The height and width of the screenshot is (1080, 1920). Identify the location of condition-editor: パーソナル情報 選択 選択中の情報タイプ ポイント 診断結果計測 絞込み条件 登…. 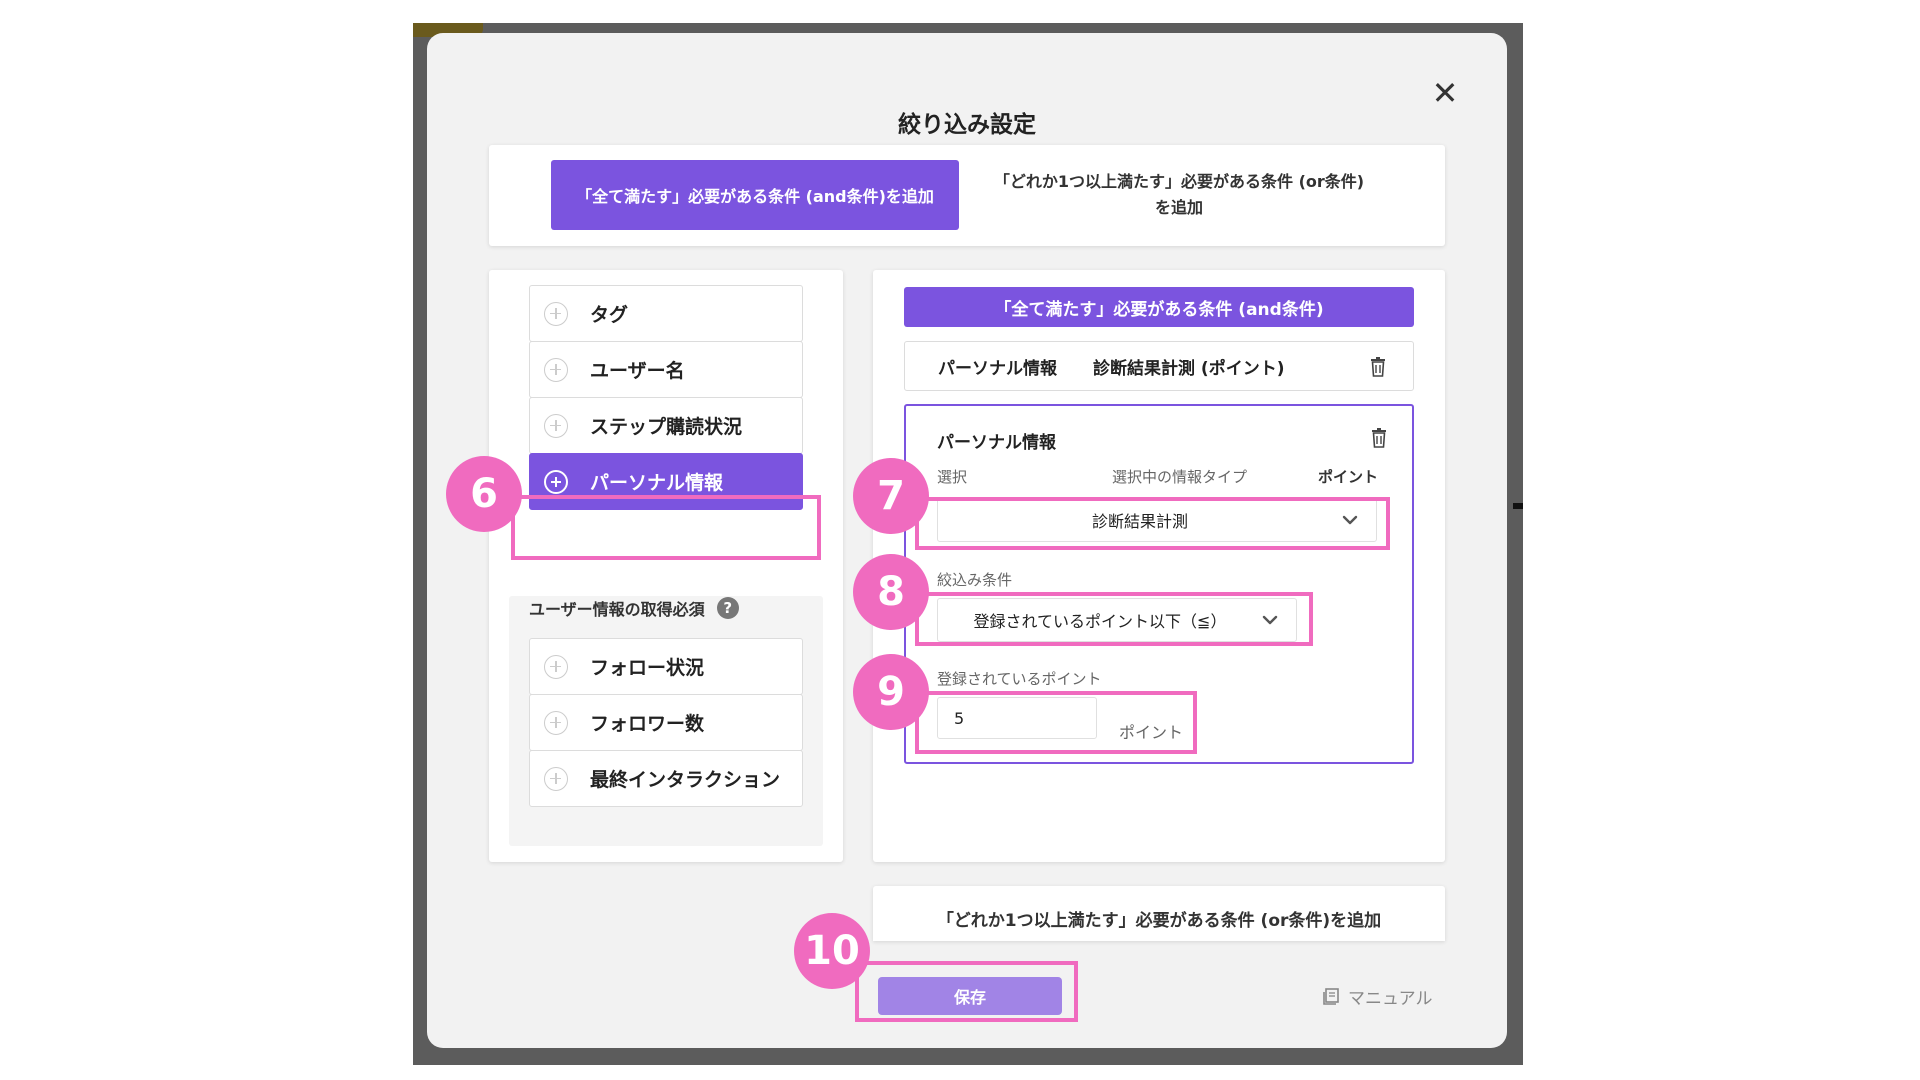
(1159, 584).